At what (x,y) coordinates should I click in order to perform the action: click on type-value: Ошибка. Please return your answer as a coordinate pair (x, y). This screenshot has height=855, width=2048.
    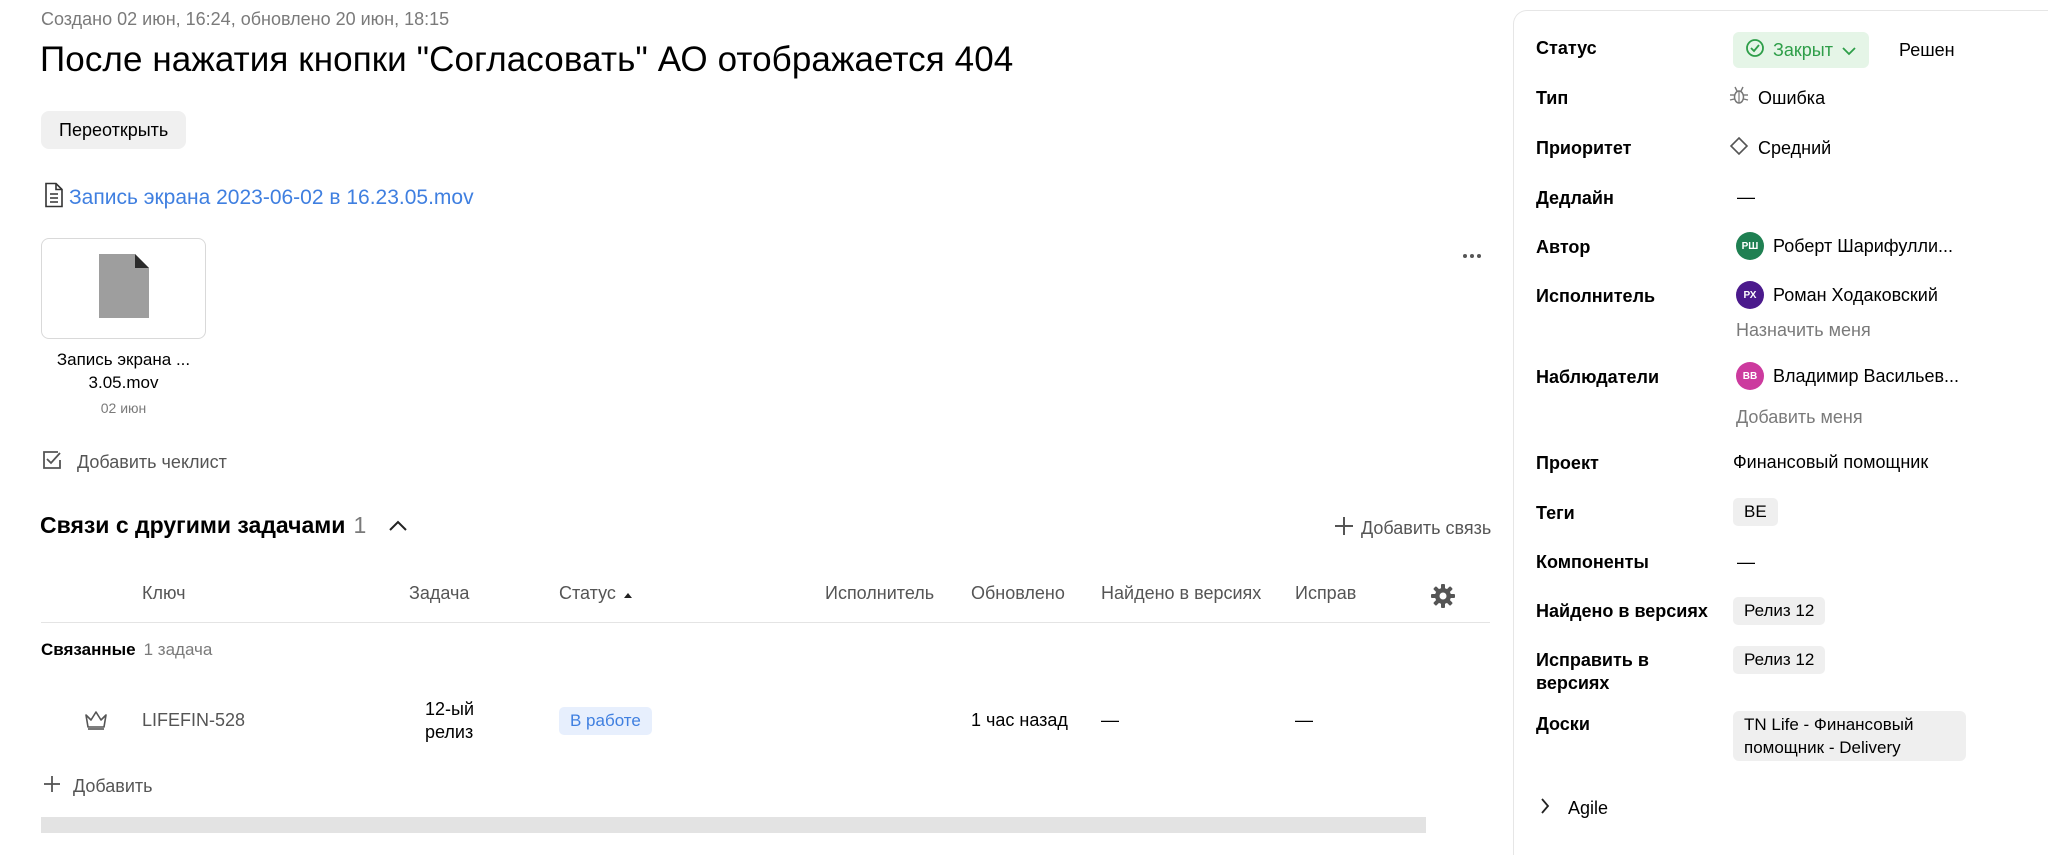
    Looking at the image, I should click on (1777, 98).